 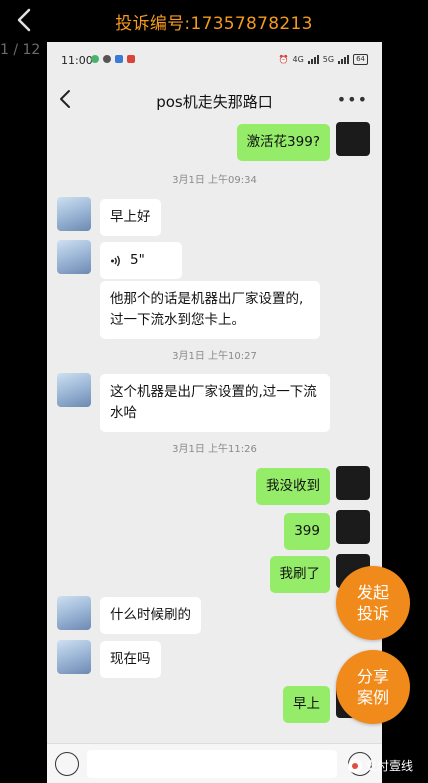 What do you see at coordinates (380, 765) in the screenshot?
I see `watermark: 支付壹线` at bounding box center [380, 765].